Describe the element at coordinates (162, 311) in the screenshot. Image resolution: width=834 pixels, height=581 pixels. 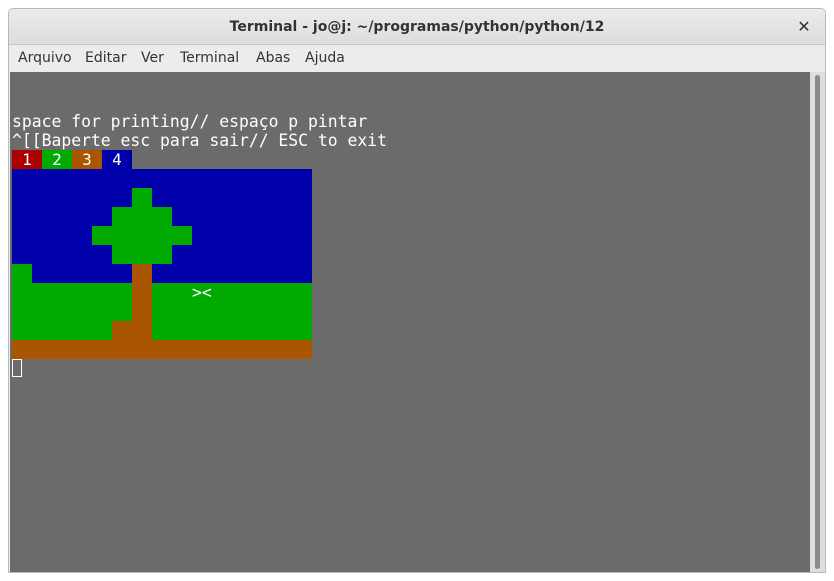
I see `grass-area` at that location.